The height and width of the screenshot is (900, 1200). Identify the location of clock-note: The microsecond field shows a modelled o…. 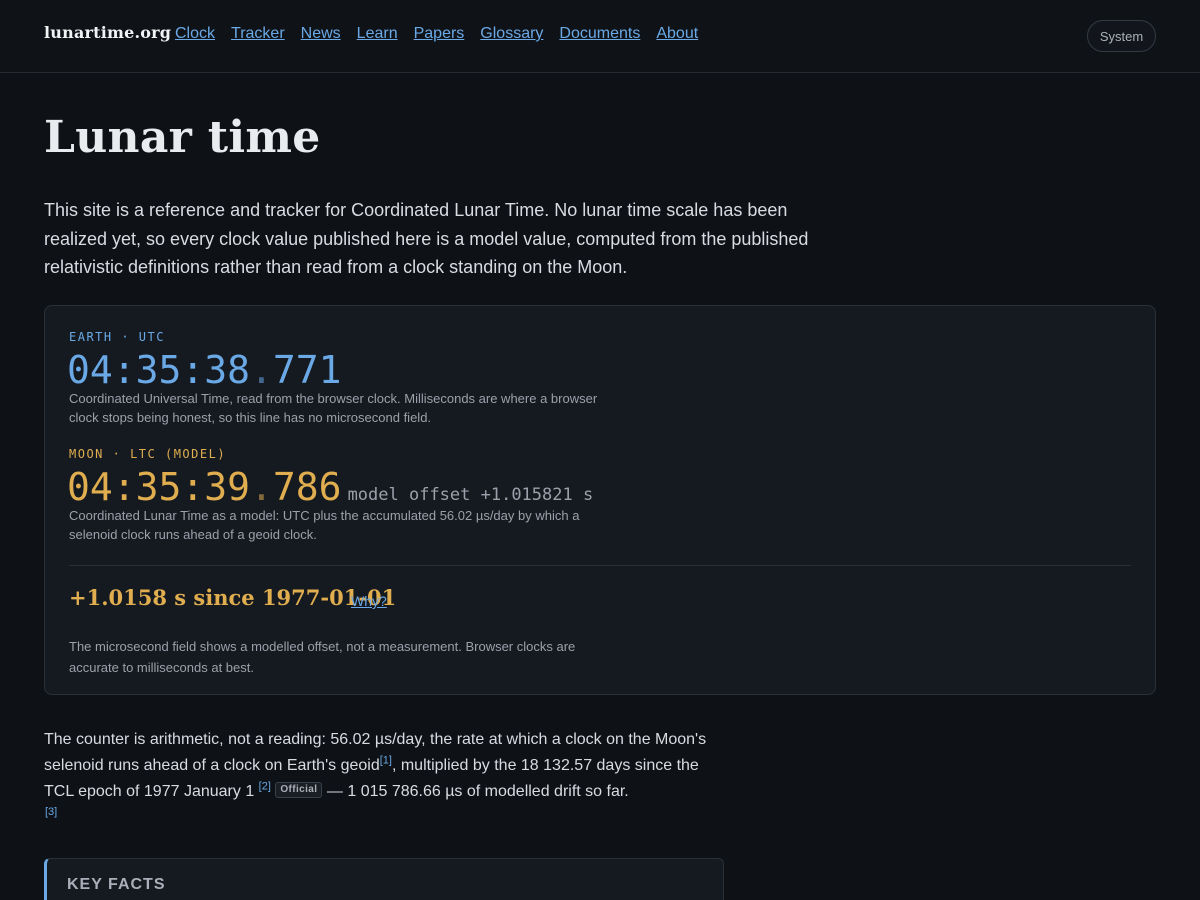
(322, 657).